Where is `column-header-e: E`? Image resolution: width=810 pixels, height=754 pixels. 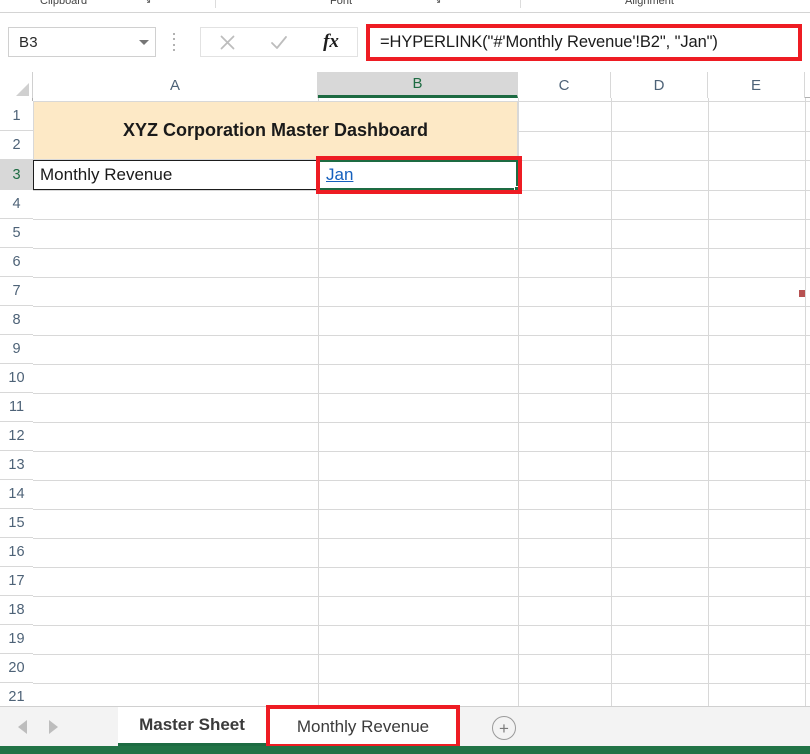 column-header-e: E is located at coordinates (756, 85).